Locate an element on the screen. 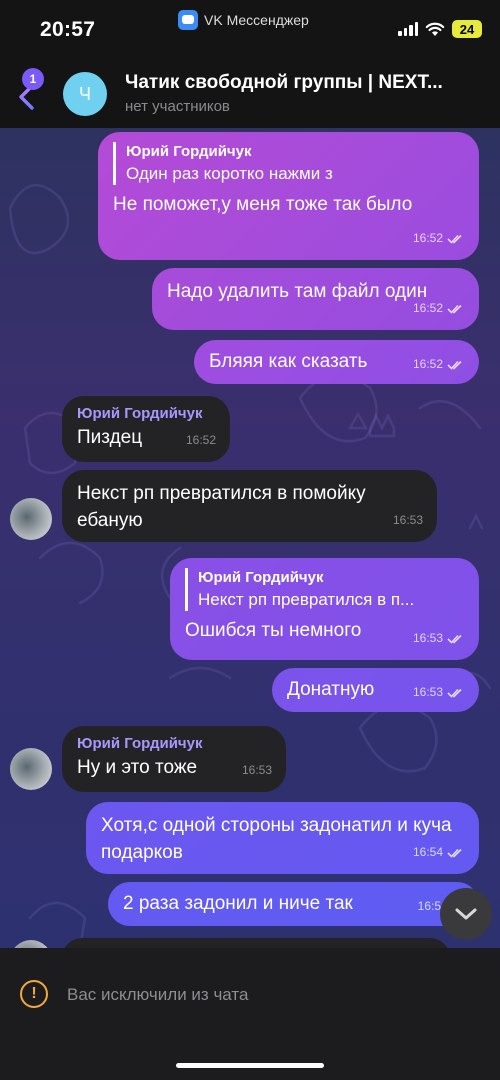 The height and width of the screenshot is (1080, 500). message-text: Некст рп превратился в помойку ебаную is located at coordinates (221, 507).